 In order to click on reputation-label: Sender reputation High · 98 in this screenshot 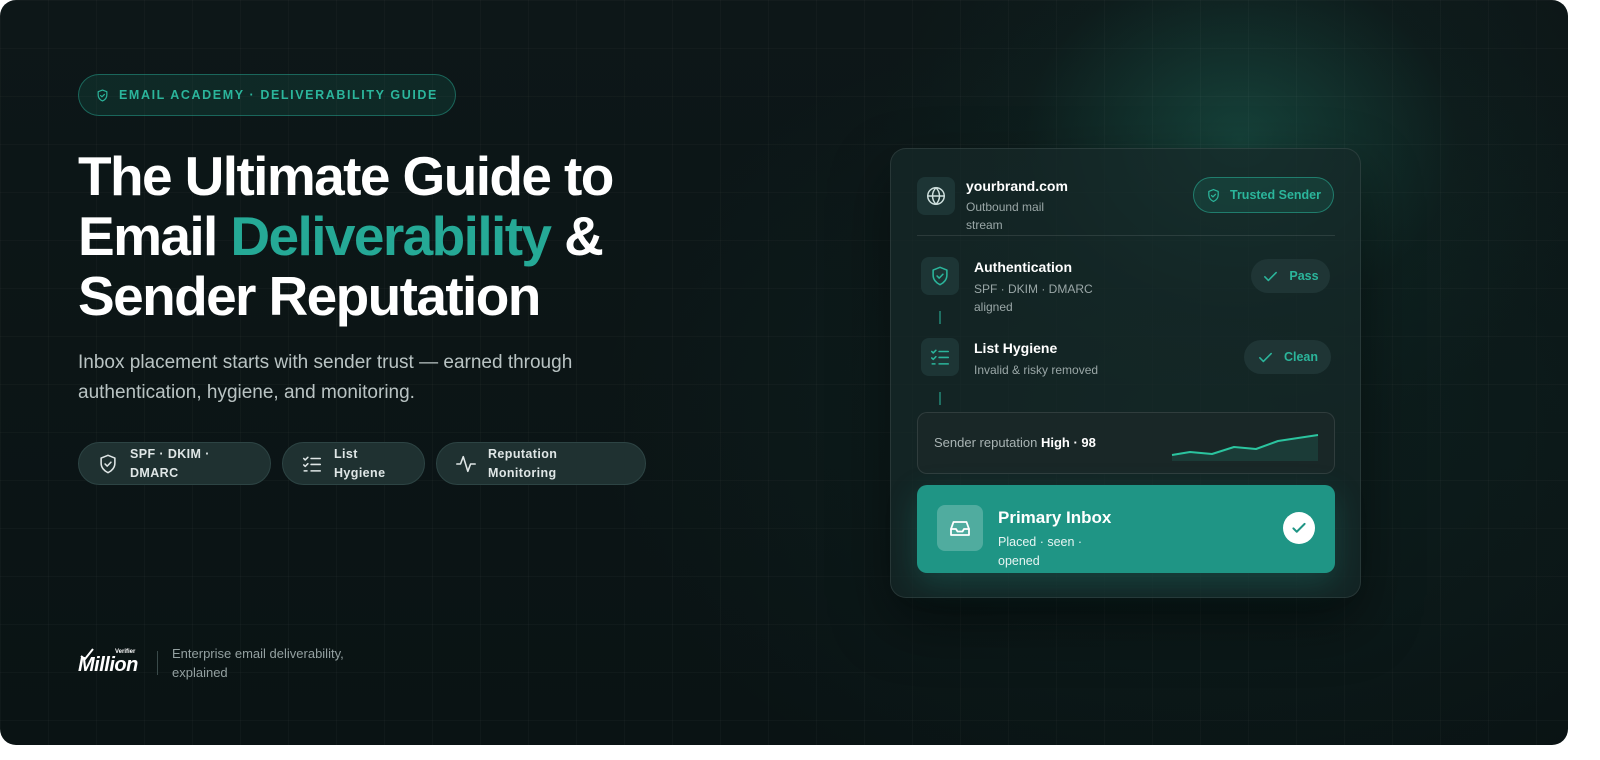, I will do `click(1015, 442)`.